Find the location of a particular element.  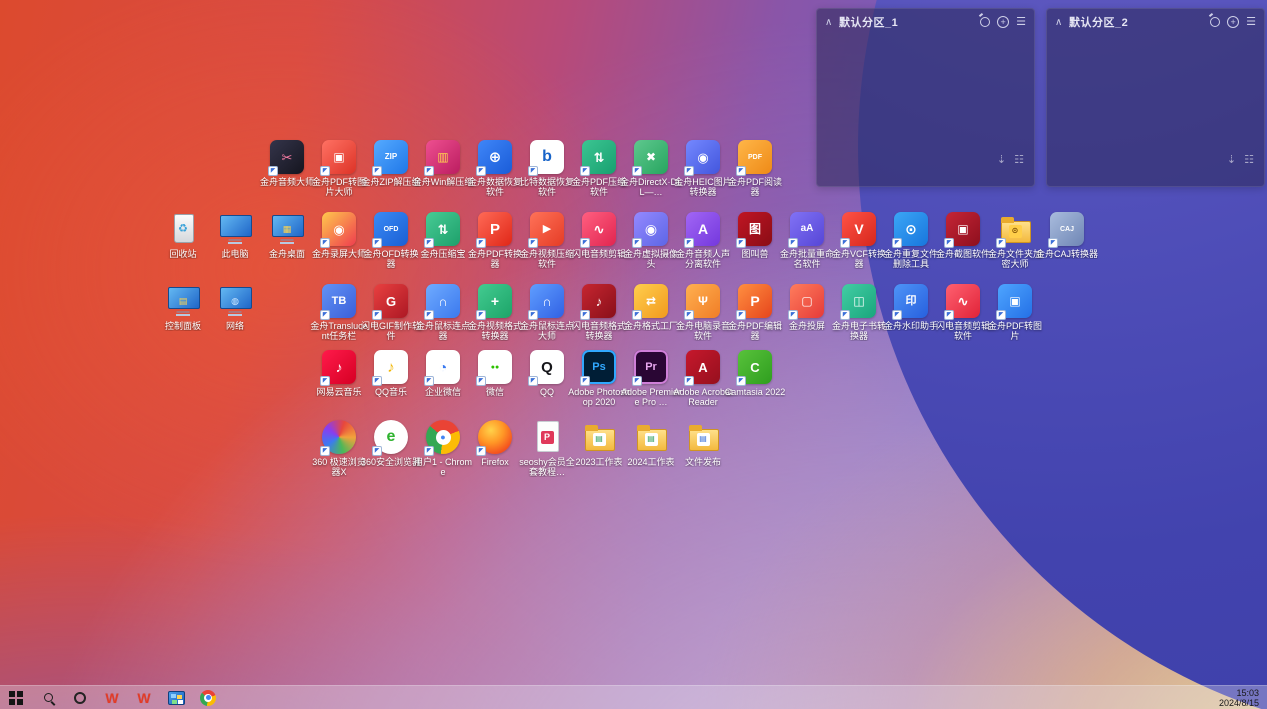

netease-cloud-music: ♪ ◤ 网易云音乐 is located at coordinates (339, 373).